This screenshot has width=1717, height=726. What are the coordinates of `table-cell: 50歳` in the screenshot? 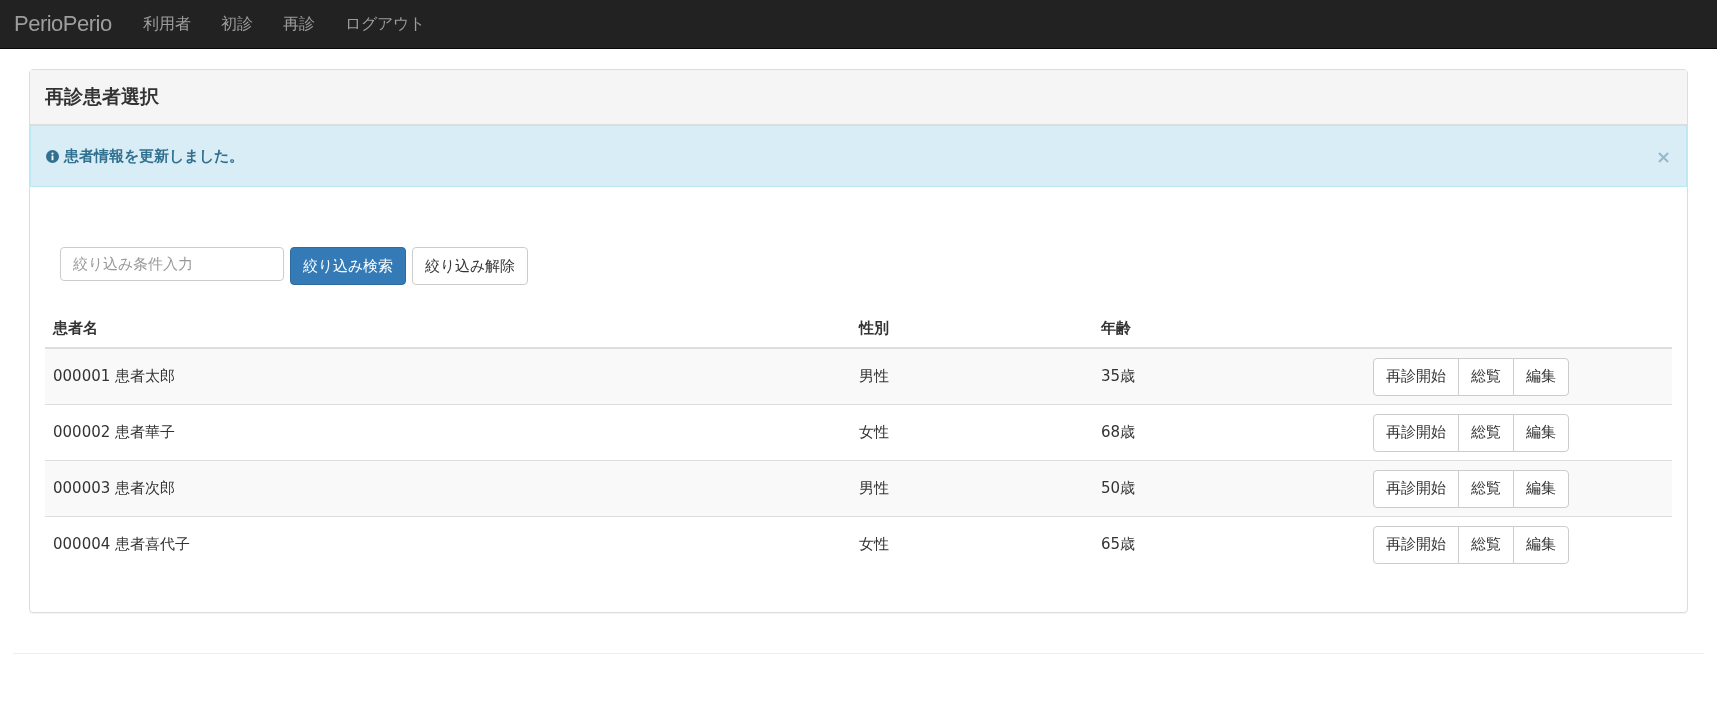 It's located at (1118, 488).